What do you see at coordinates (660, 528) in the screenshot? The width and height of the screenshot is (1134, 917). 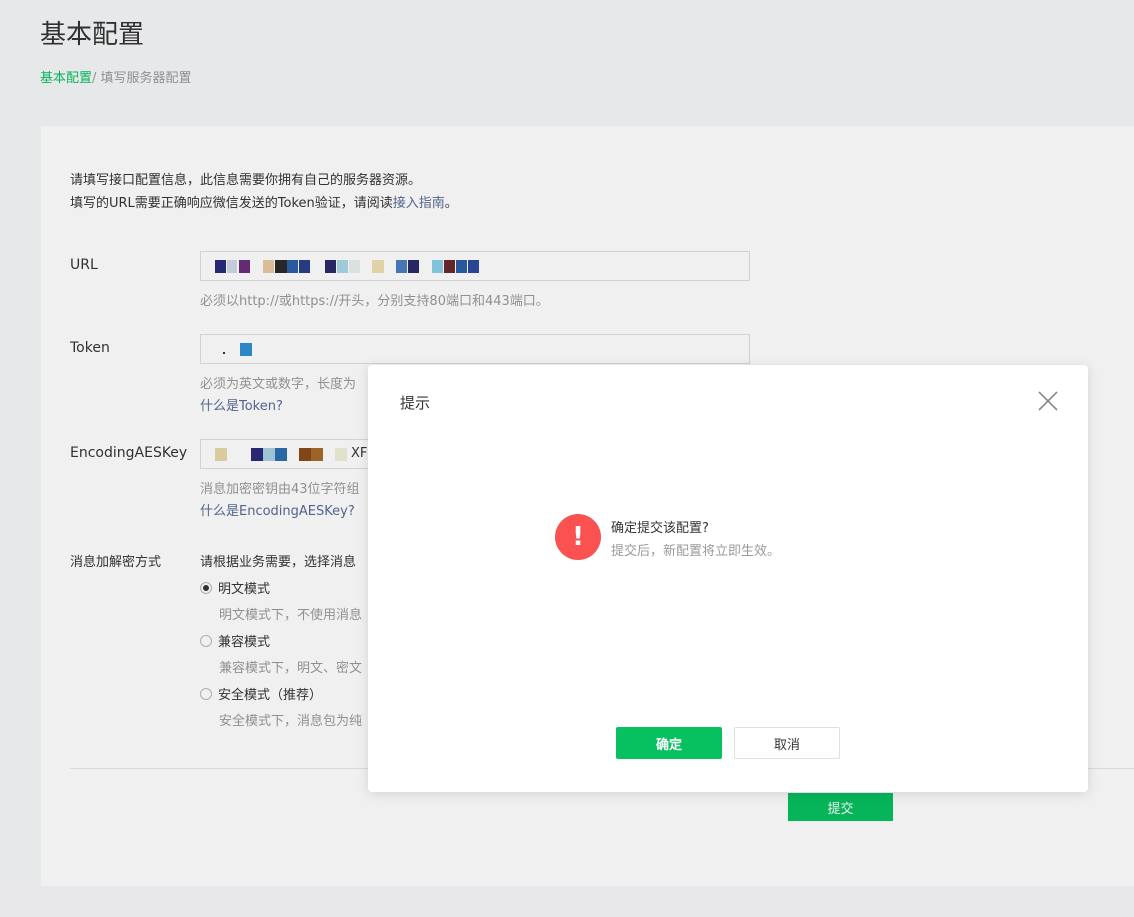 I see `dialog-message: 确定提交该配置?` at bounding box center [660, 528].